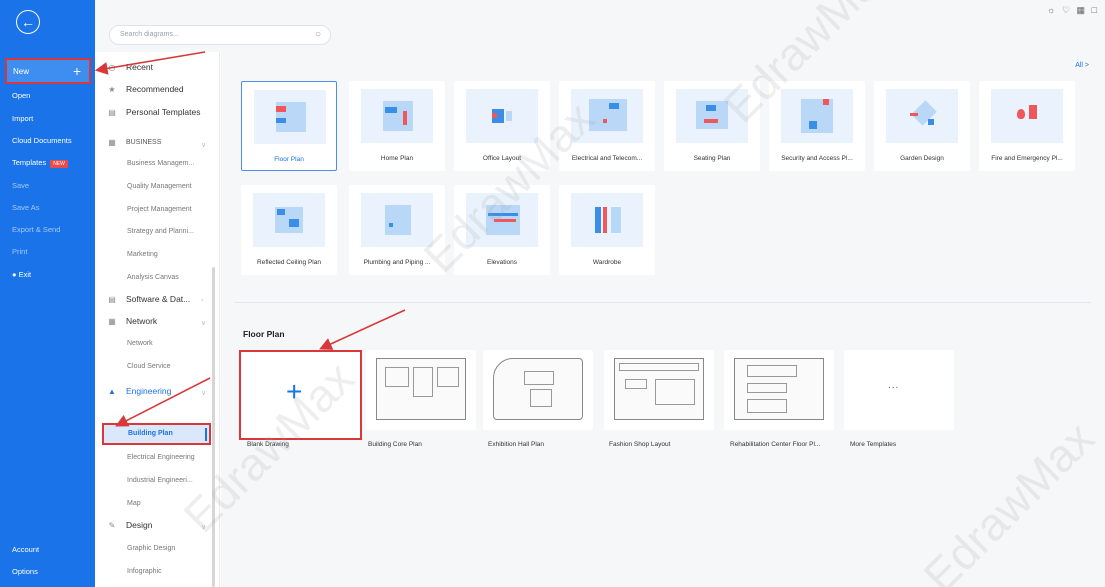 The height and width of the screenshot is (587, 1105). Describe the element at coordinates (873, 444) in the screenshot. I see `template-label-more: More Templates` at that location.